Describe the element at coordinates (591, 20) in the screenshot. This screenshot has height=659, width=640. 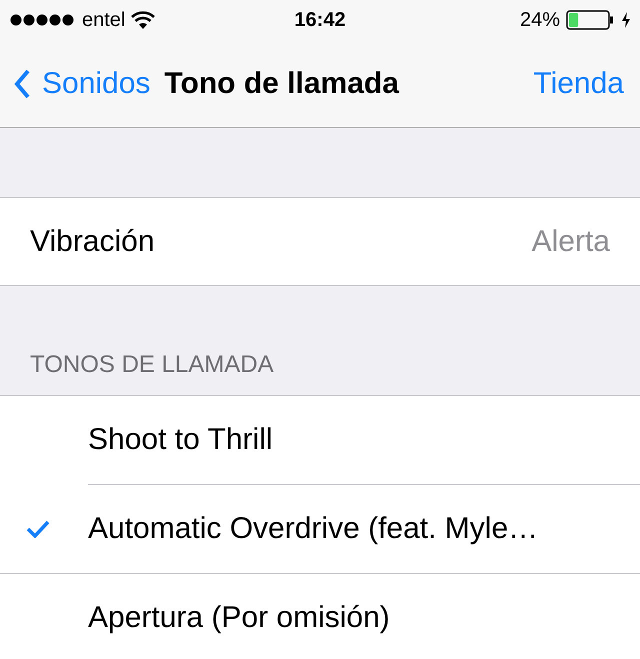
I see `battery-icon` at that location.